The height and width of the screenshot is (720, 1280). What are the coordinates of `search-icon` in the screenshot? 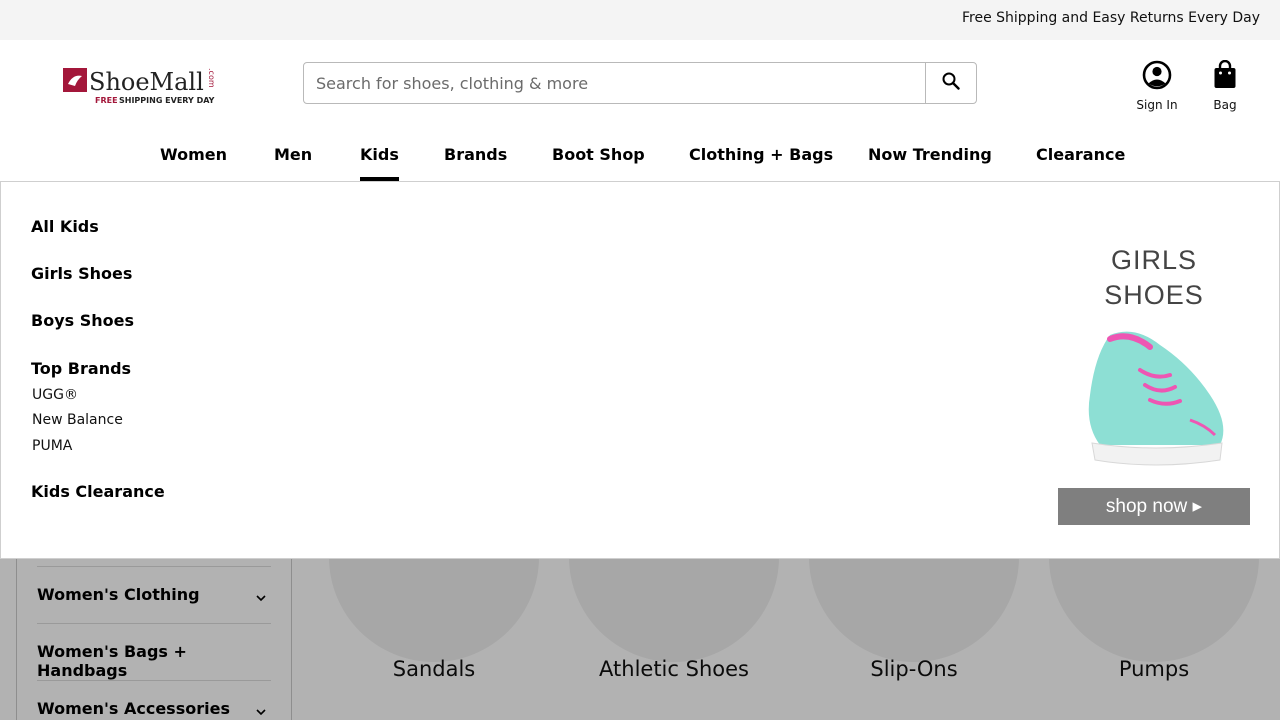 It's located at (951, 83).